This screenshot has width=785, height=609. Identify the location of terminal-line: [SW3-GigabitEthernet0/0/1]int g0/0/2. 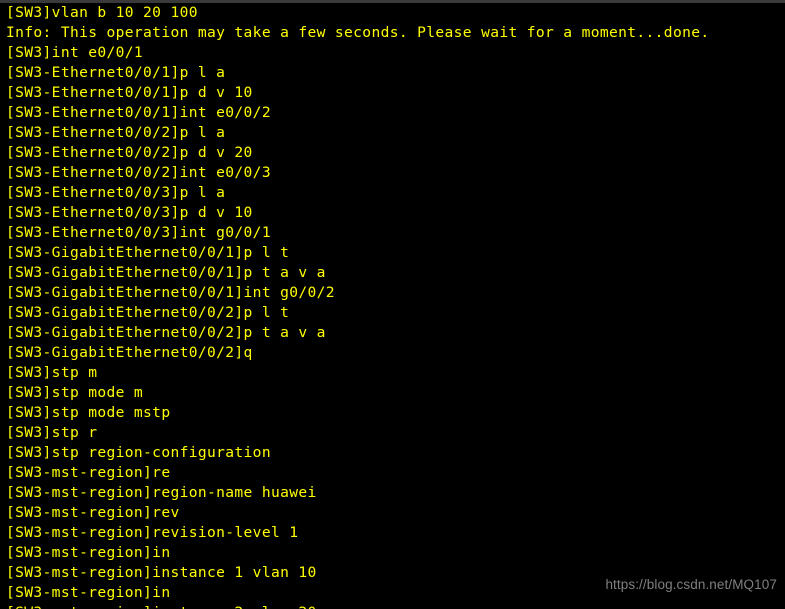
(170, 292).